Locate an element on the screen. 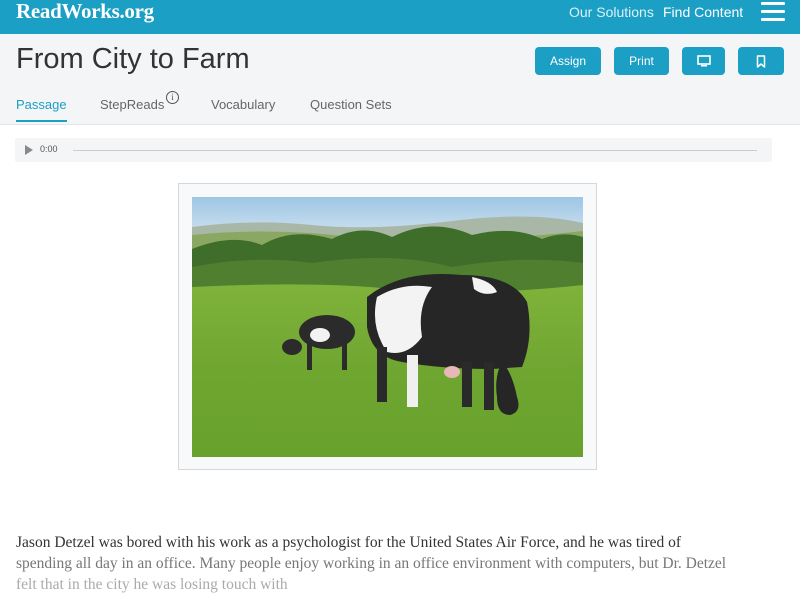 The width and height of the screenshot is (800, 595). nav-find-content: Find Content is located at coordinates (703, 12).